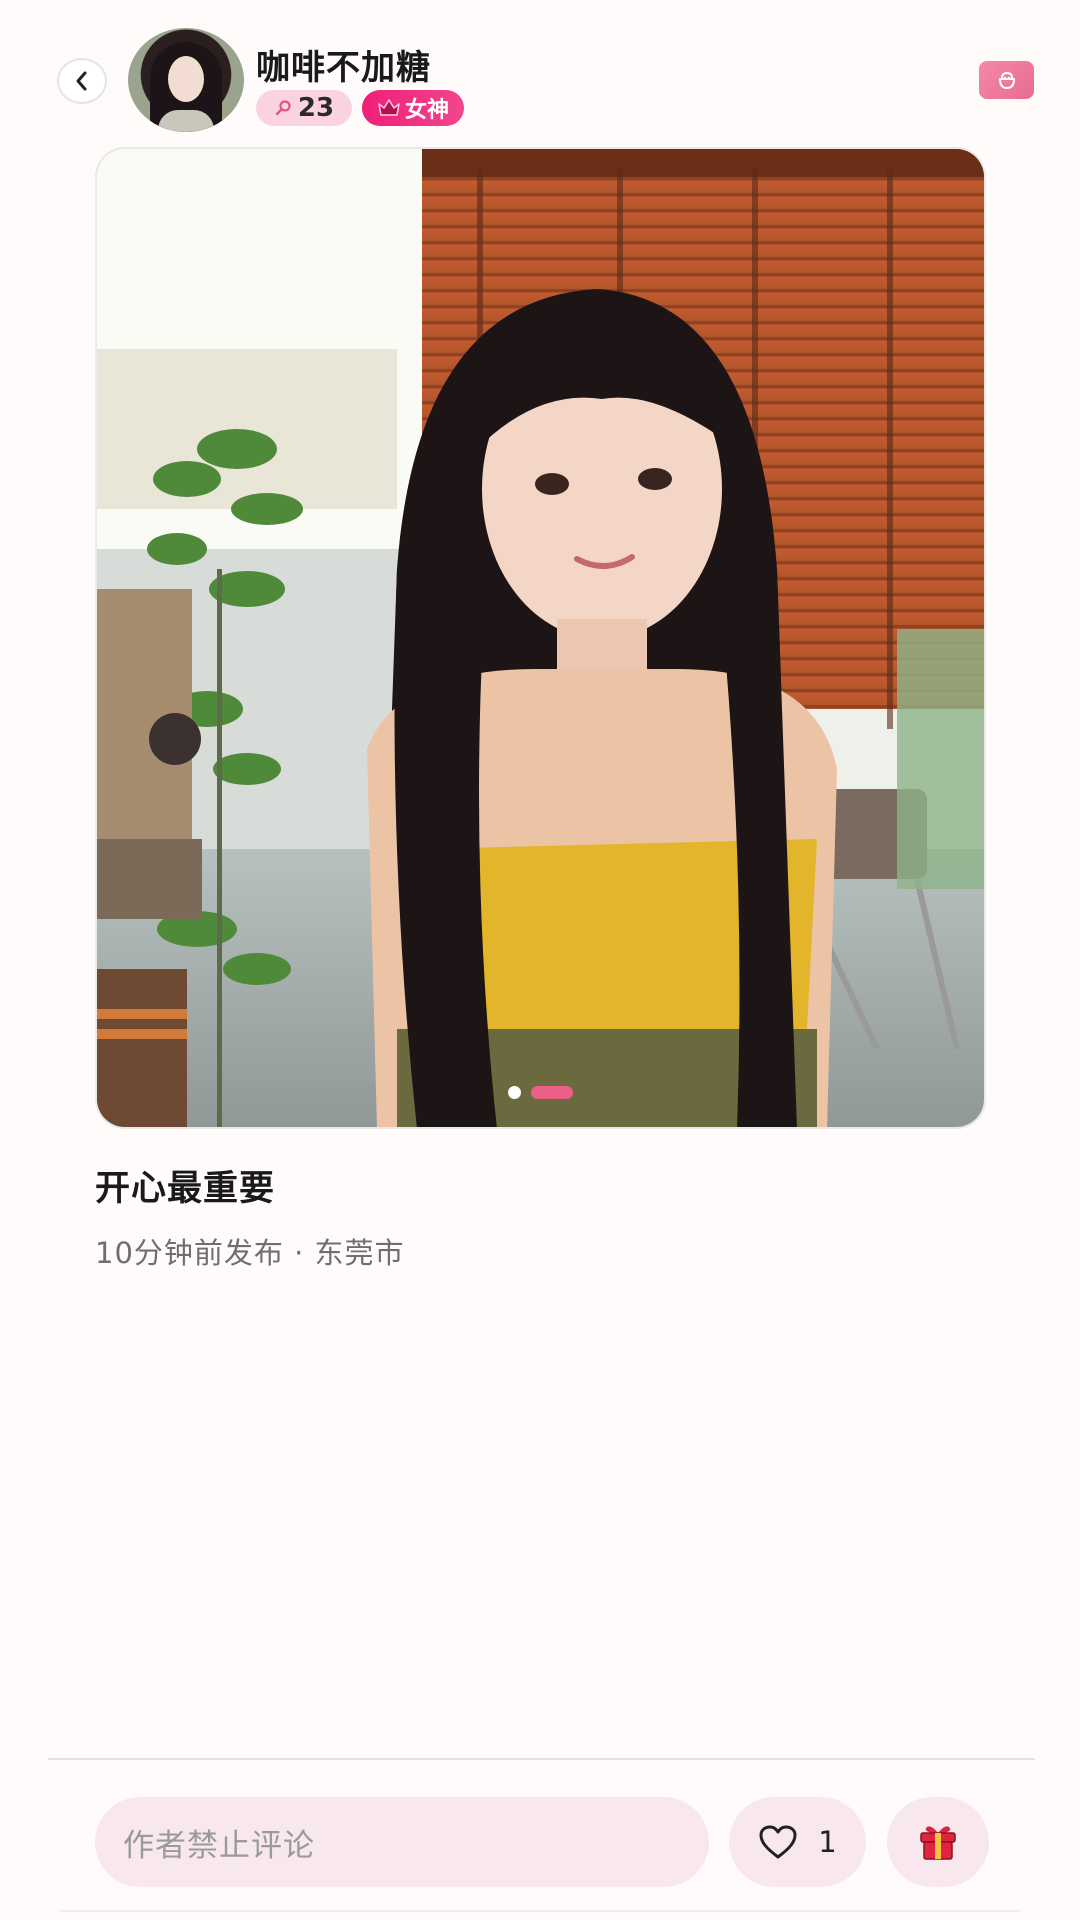 Image resolution: width=1080 pixels, height=1920 pixels. I want to click on bag-icon, so click(1006, 80).